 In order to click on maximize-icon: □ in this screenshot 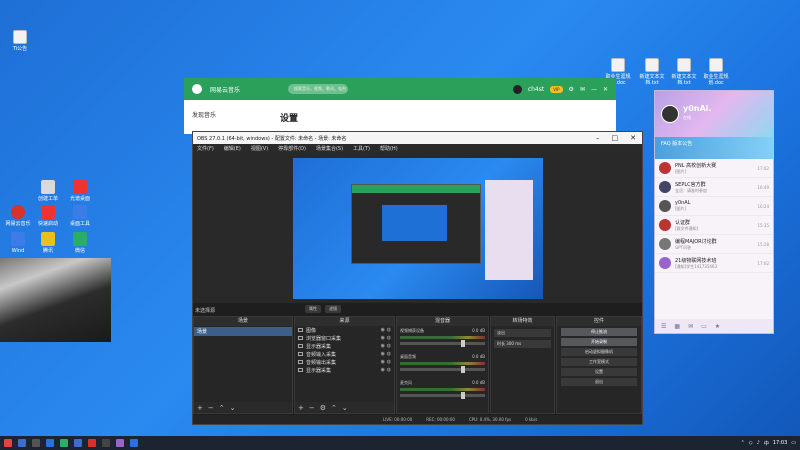, I will do `click(615, 138)`.